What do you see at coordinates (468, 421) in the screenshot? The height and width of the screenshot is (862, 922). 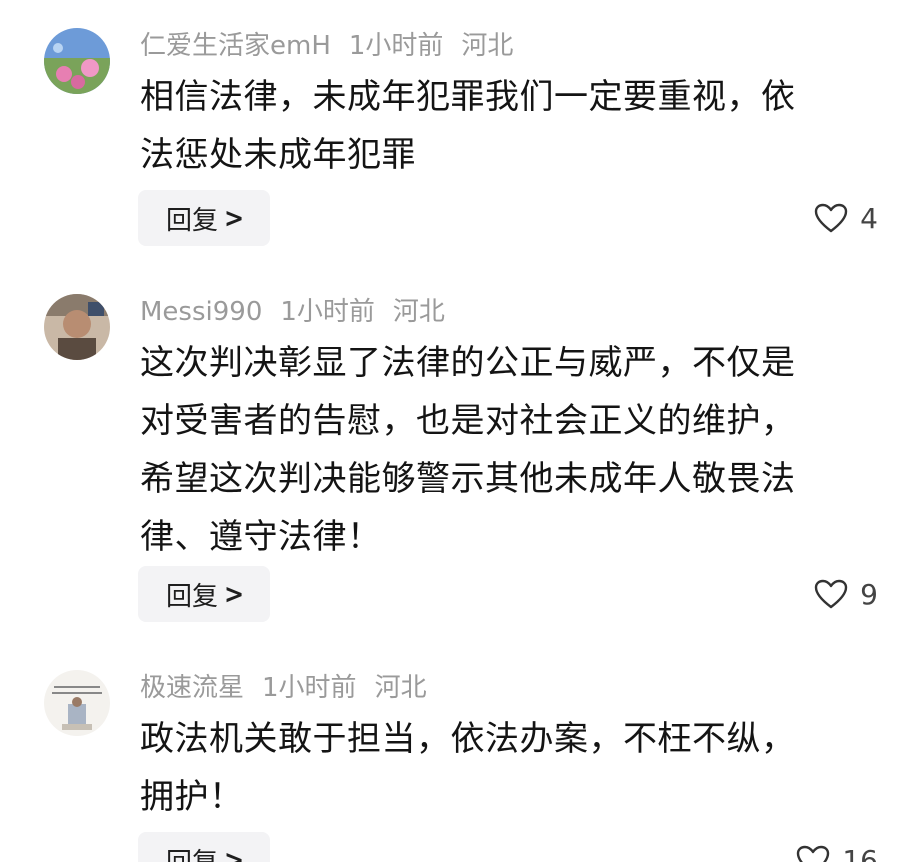 I see `comment-line: 对受害者的告慰，也是对社会正义的维护，` at bounding box center [468, 421].